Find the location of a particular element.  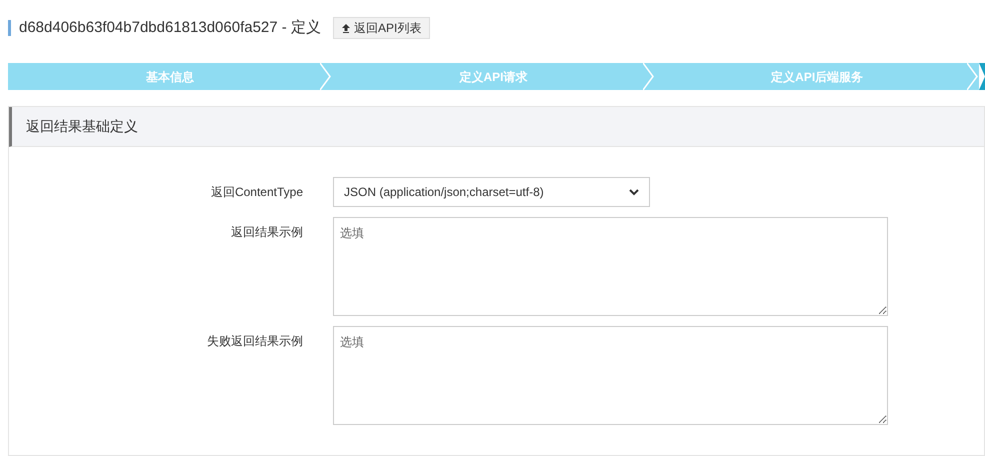

field-label: 失败返回结果示例 is located at coordinates (254, 341).